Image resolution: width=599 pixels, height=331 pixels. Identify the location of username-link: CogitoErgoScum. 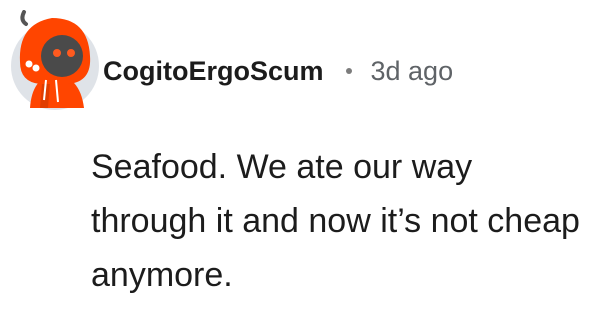
(213, 71).